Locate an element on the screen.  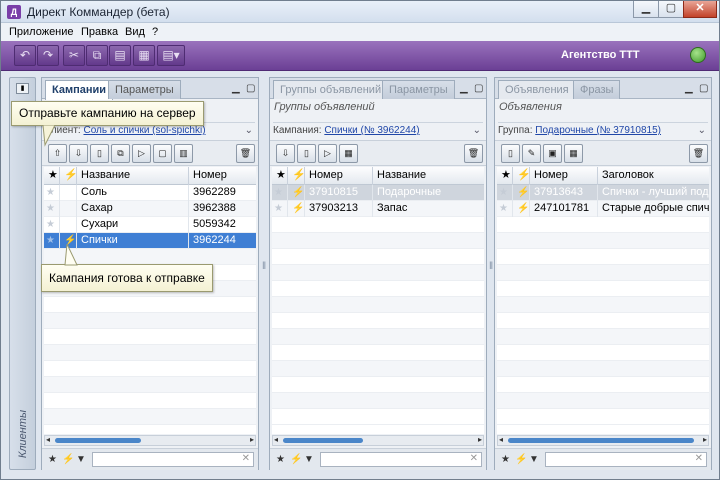
image-icon: ▣ is located at coordinates (552, 153).